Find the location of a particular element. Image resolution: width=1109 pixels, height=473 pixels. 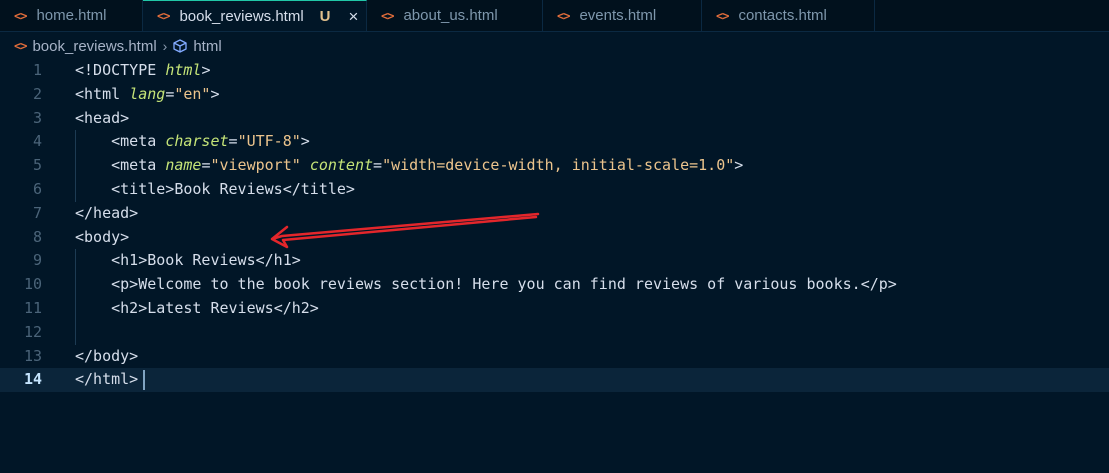

code-token: "viewport" is located at coordinates (255, 165).